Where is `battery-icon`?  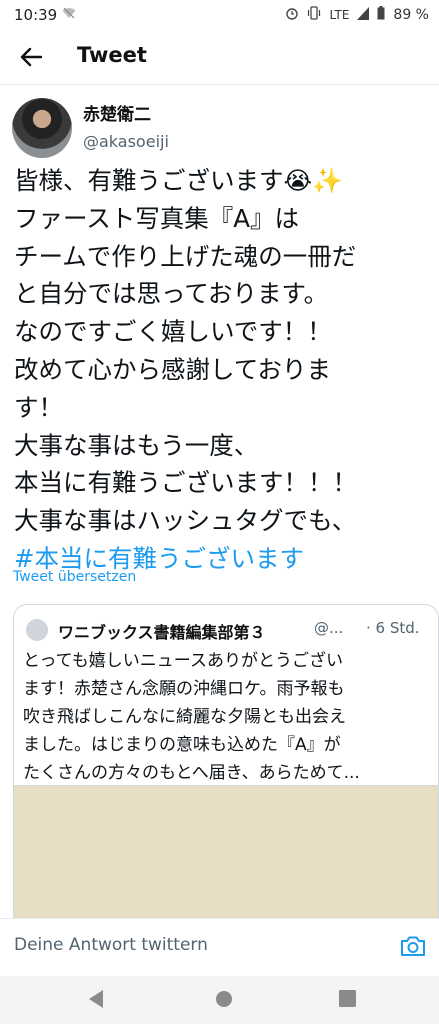 battery-icon is located at coordinates (381, 15).